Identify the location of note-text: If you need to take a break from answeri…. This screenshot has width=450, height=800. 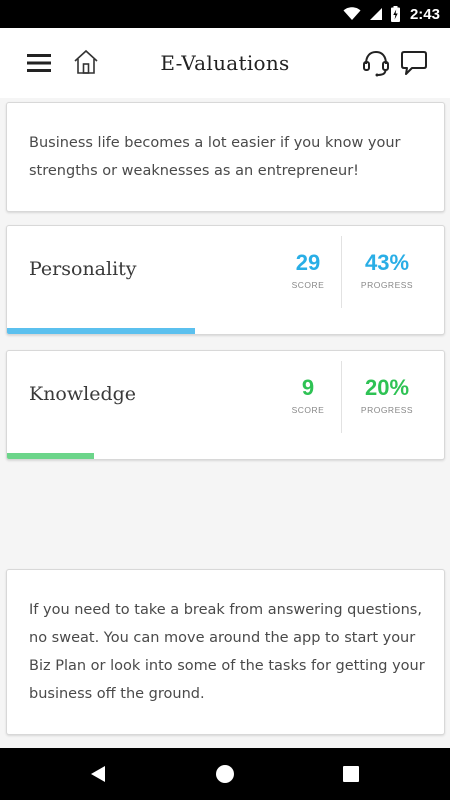
(227, 652).